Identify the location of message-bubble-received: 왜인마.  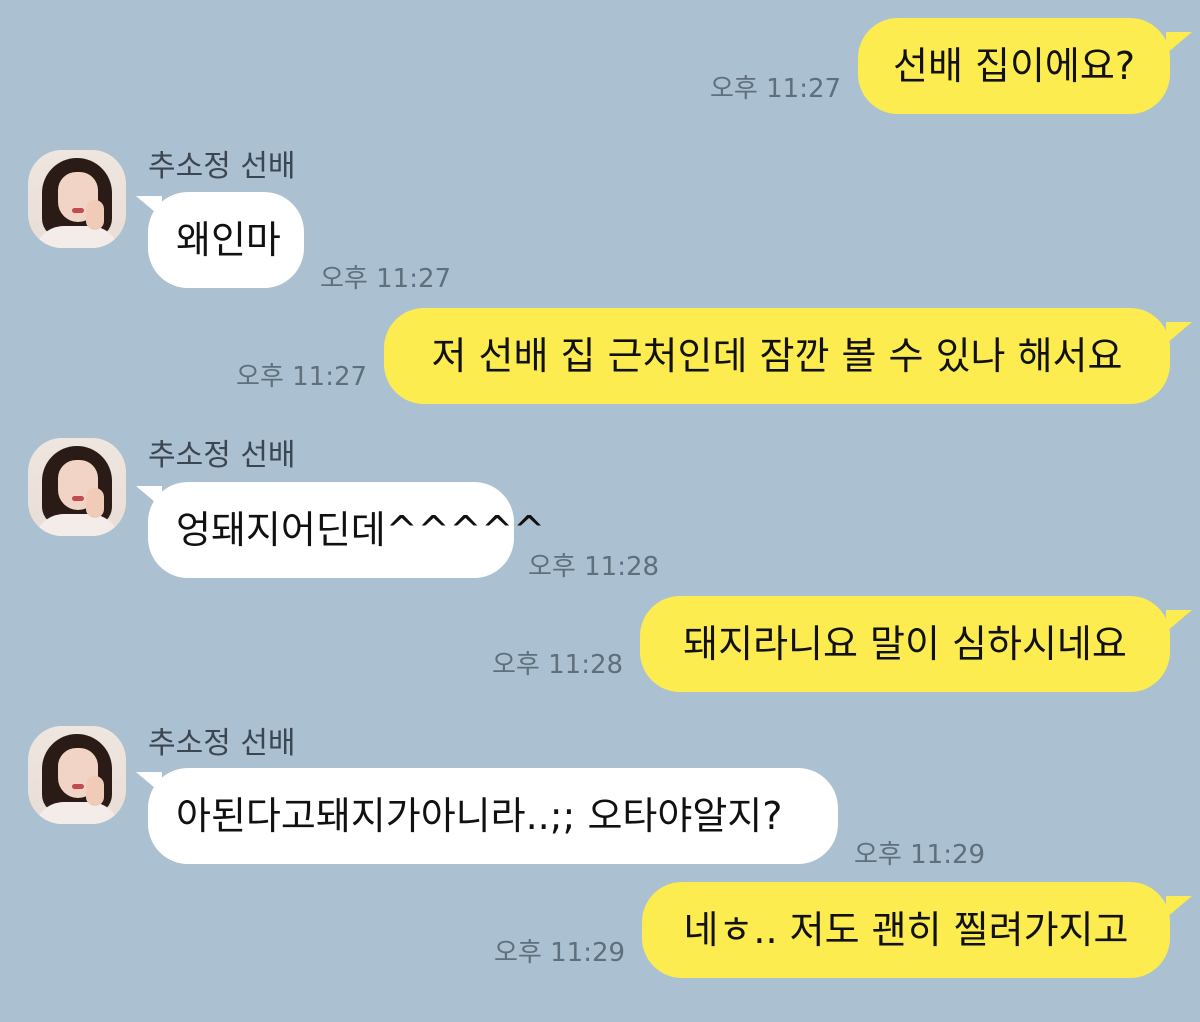
(226, 240).